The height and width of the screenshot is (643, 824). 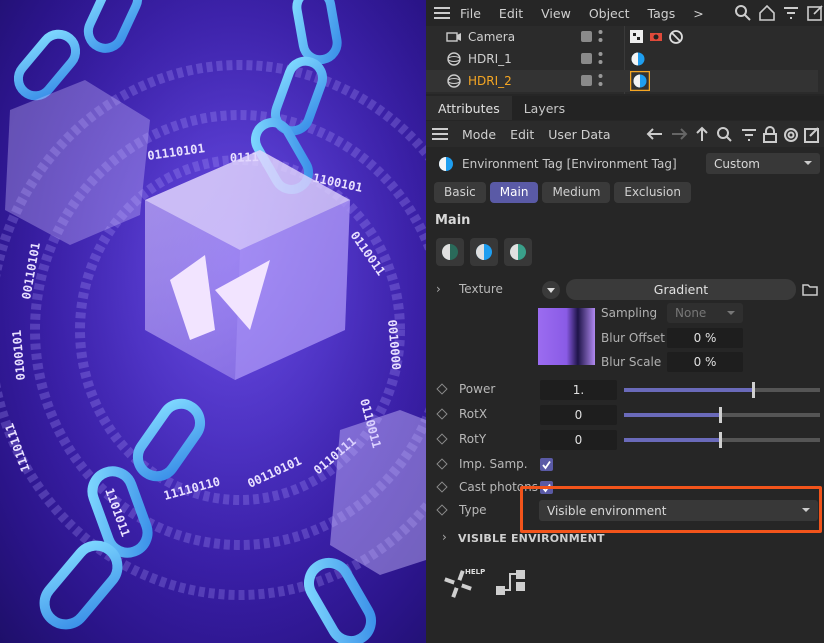 What do you see at coordinates (479, 134) in the screenshot?
I see `menu-mode: Mode` at bounding box center [479, 134].